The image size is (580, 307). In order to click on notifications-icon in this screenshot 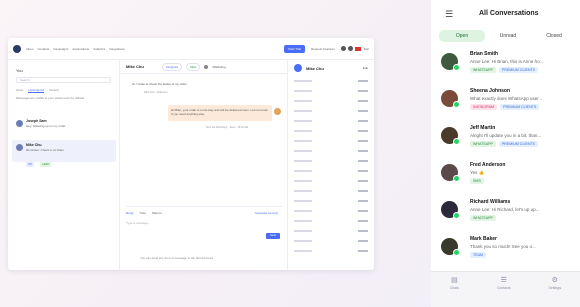, I will do `click(350, 48)`.